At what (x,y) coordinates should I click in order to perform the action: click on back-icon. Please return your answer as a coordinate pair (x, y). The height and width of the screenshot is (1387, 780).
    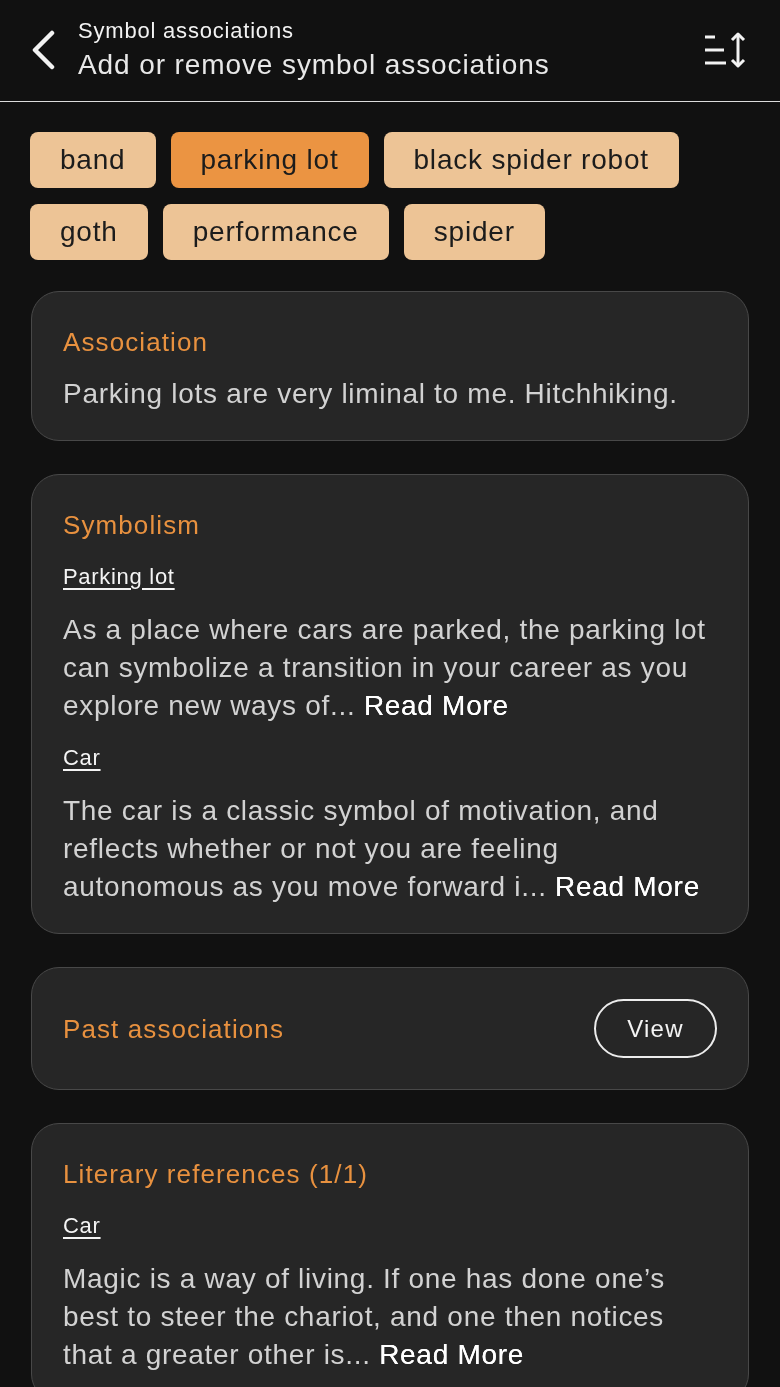
    Looking at the image, I should click on (43, 50).